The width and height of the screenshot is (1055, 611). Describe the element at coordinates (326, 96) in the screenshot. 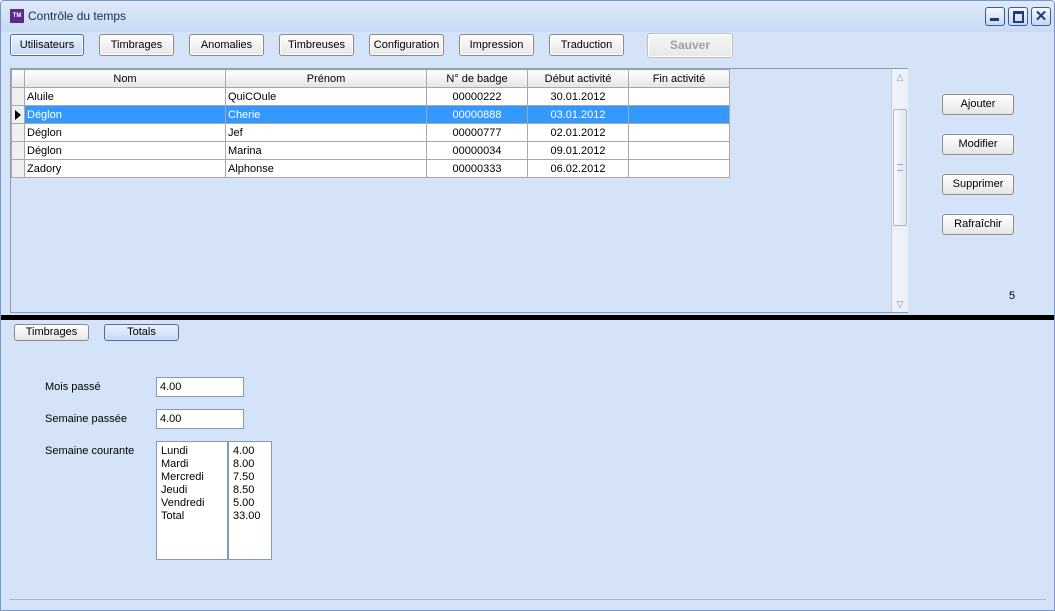

I see `cell-prenom: QuiCOule` at that location.